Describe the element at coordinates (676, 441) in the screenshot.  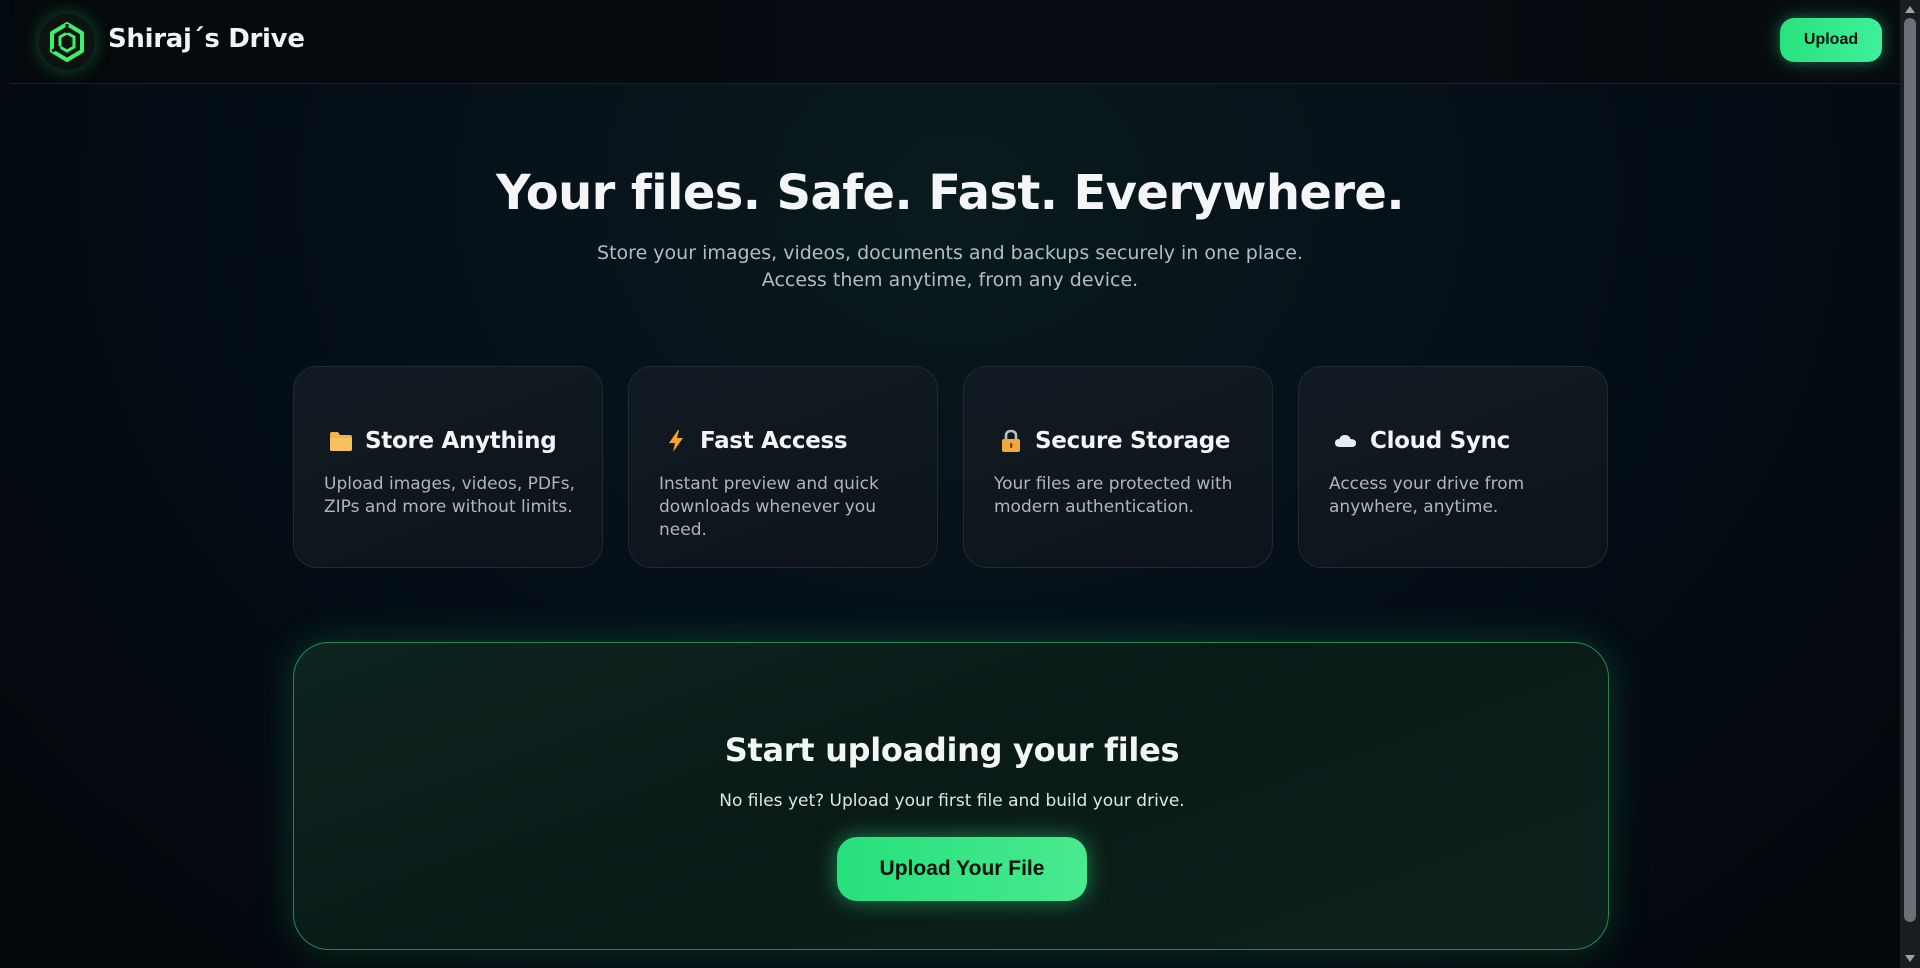
I see `lightning-icon` at that location.